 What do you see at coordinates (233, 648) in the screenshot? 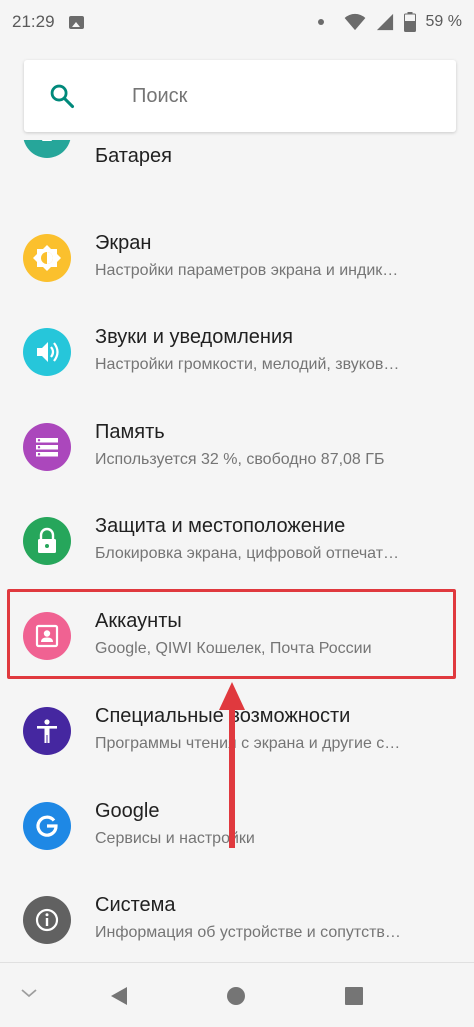
I see `settings-item-subtitle: Google, QIWI Кошелек, Почта России` at bounding box center [233, 648].